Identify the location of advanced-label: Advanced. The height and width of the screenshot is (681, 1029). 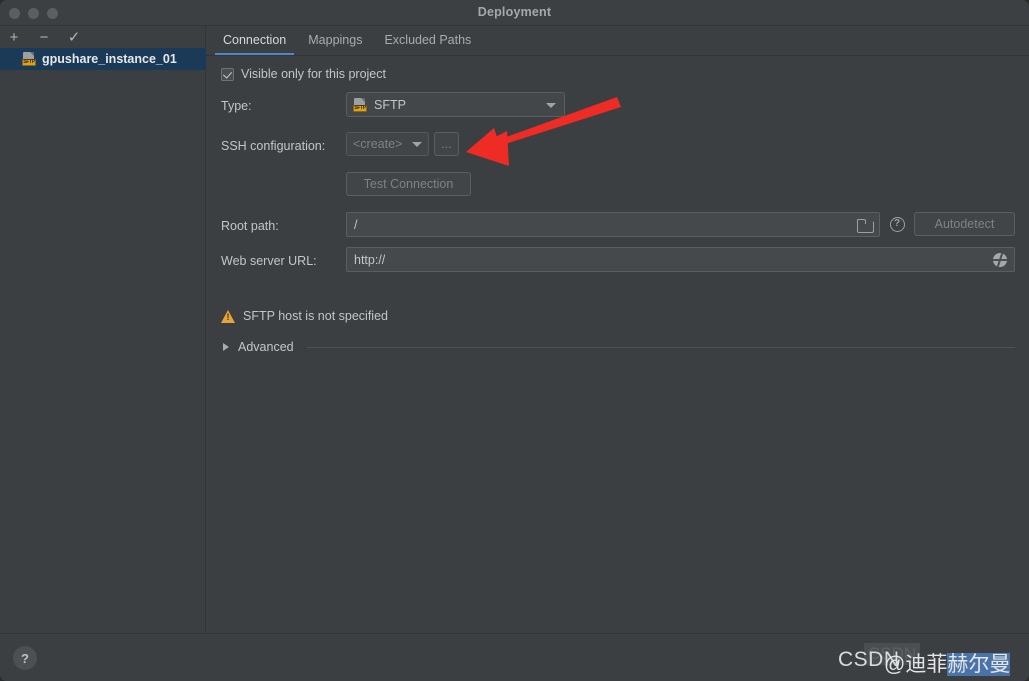
(266, 347).